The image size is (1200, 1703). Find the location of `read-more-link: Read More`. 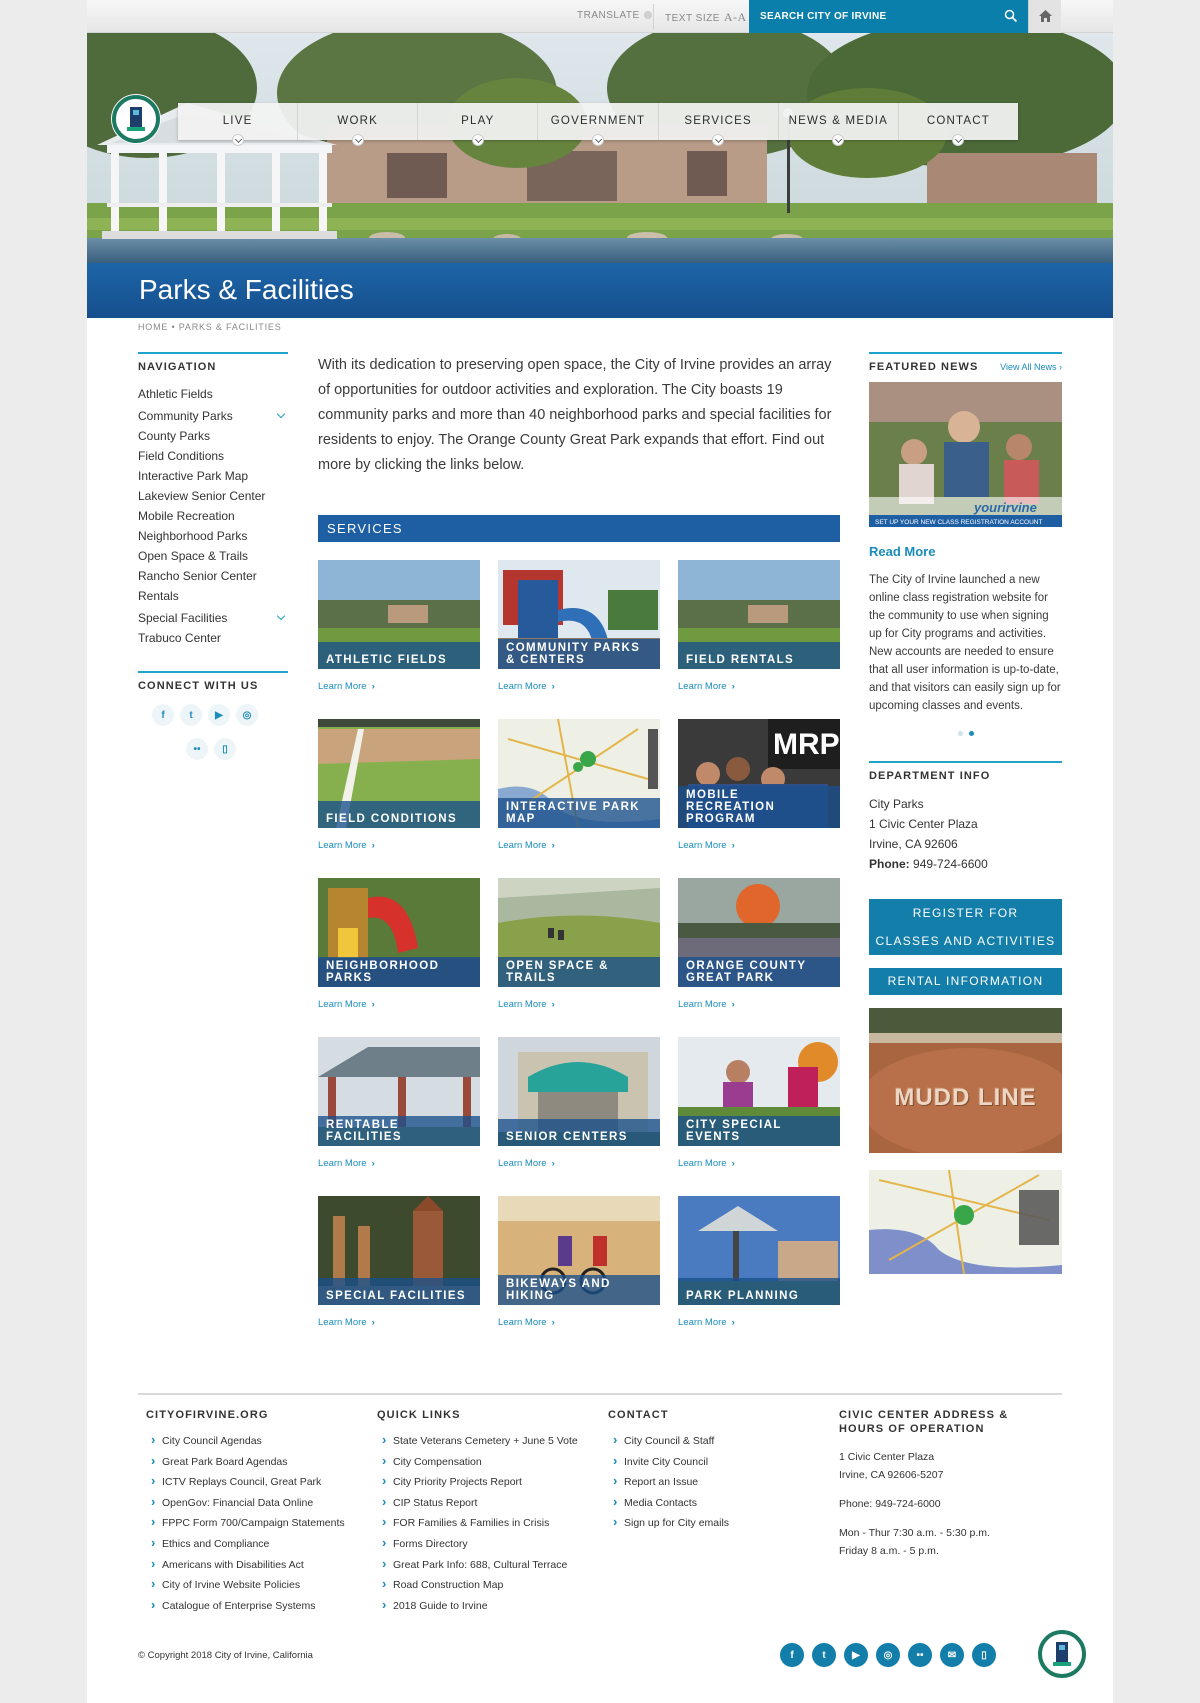

read-more-link: Read More is located at coordinates (965, 551).